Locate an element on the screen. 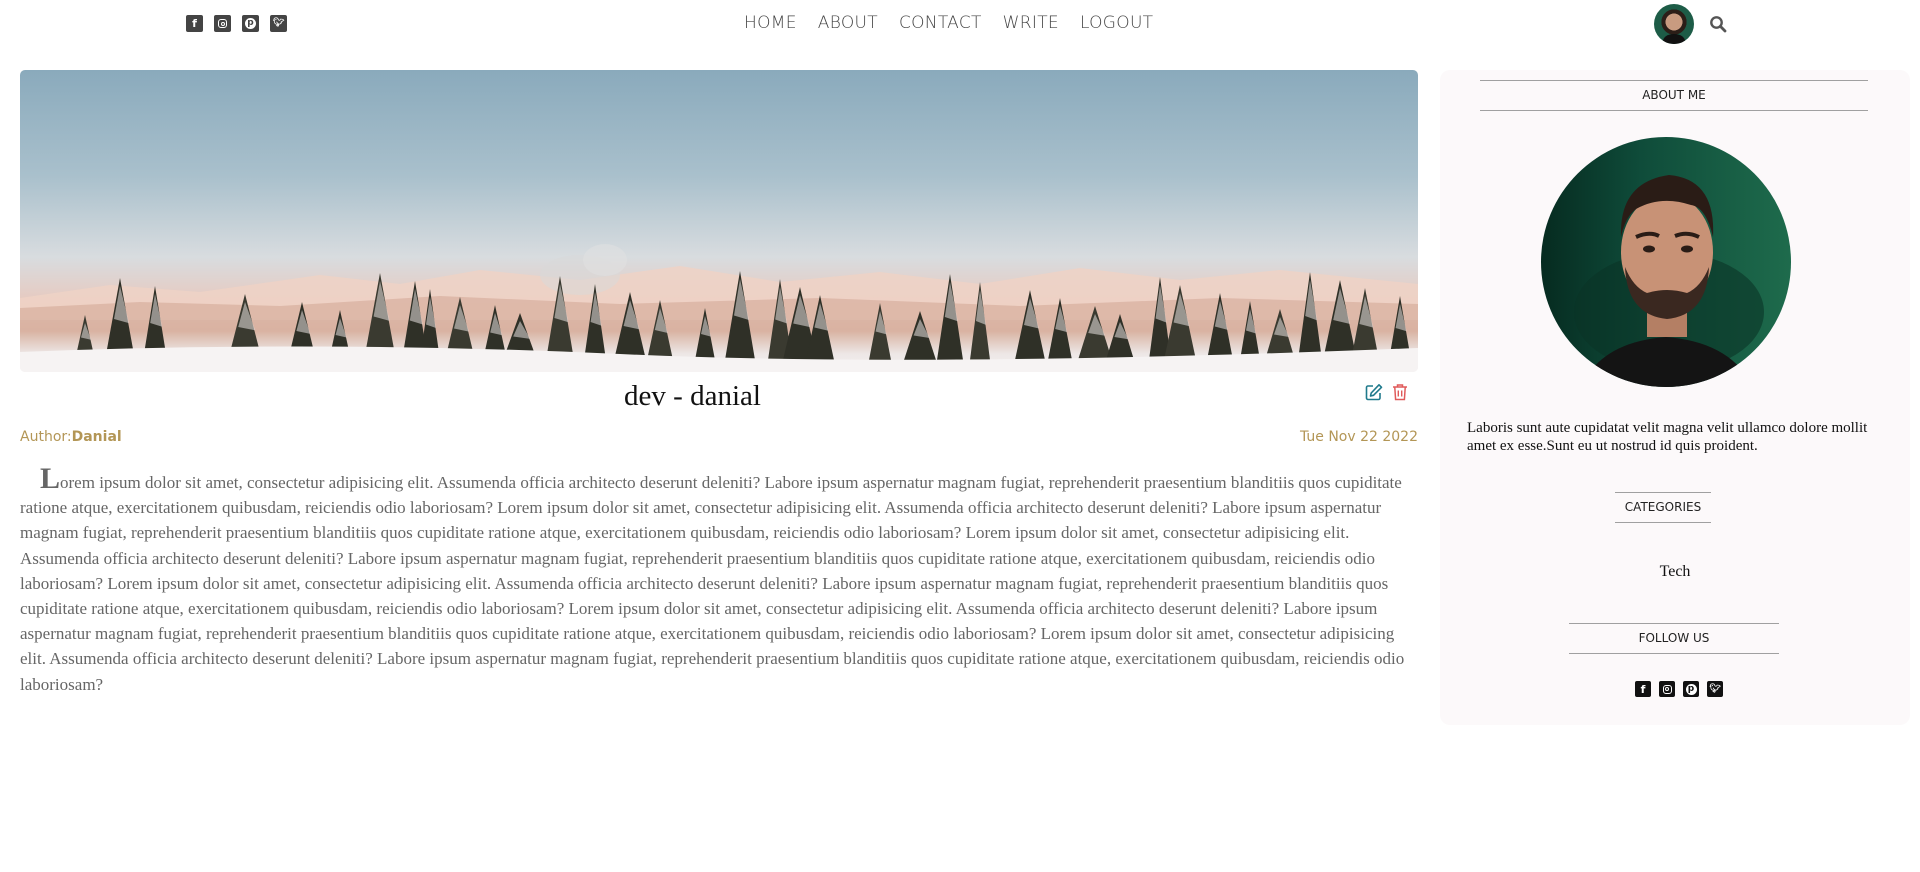  author-label: Author: is located at coordinates (46, 437).